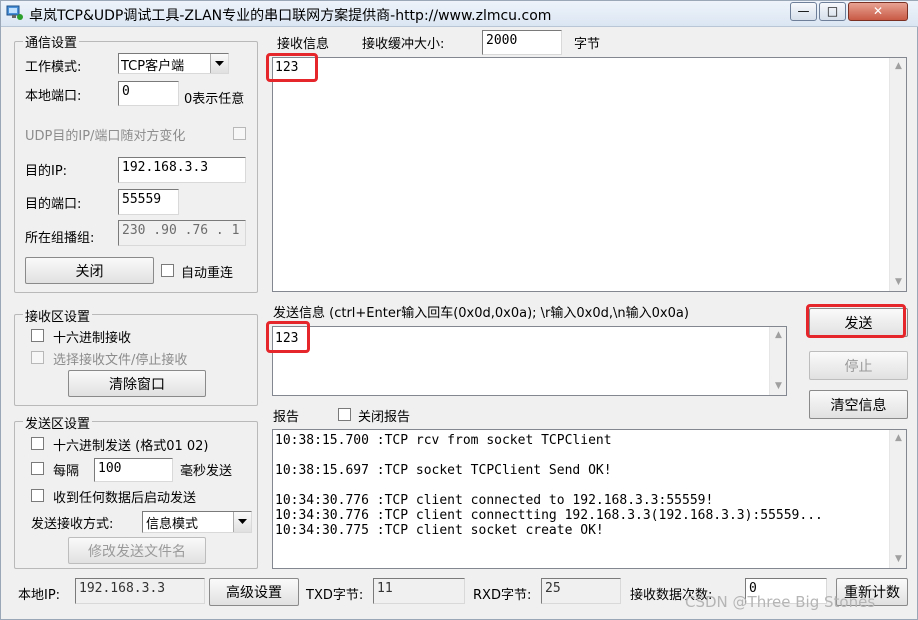 The width and height of the screenshot is (918, 620). What do you see at coordinates (120, 360) in the screenshot?
I see `recv-file-label: 选择接收文件/停止接收` at bounding box center [120, 360].